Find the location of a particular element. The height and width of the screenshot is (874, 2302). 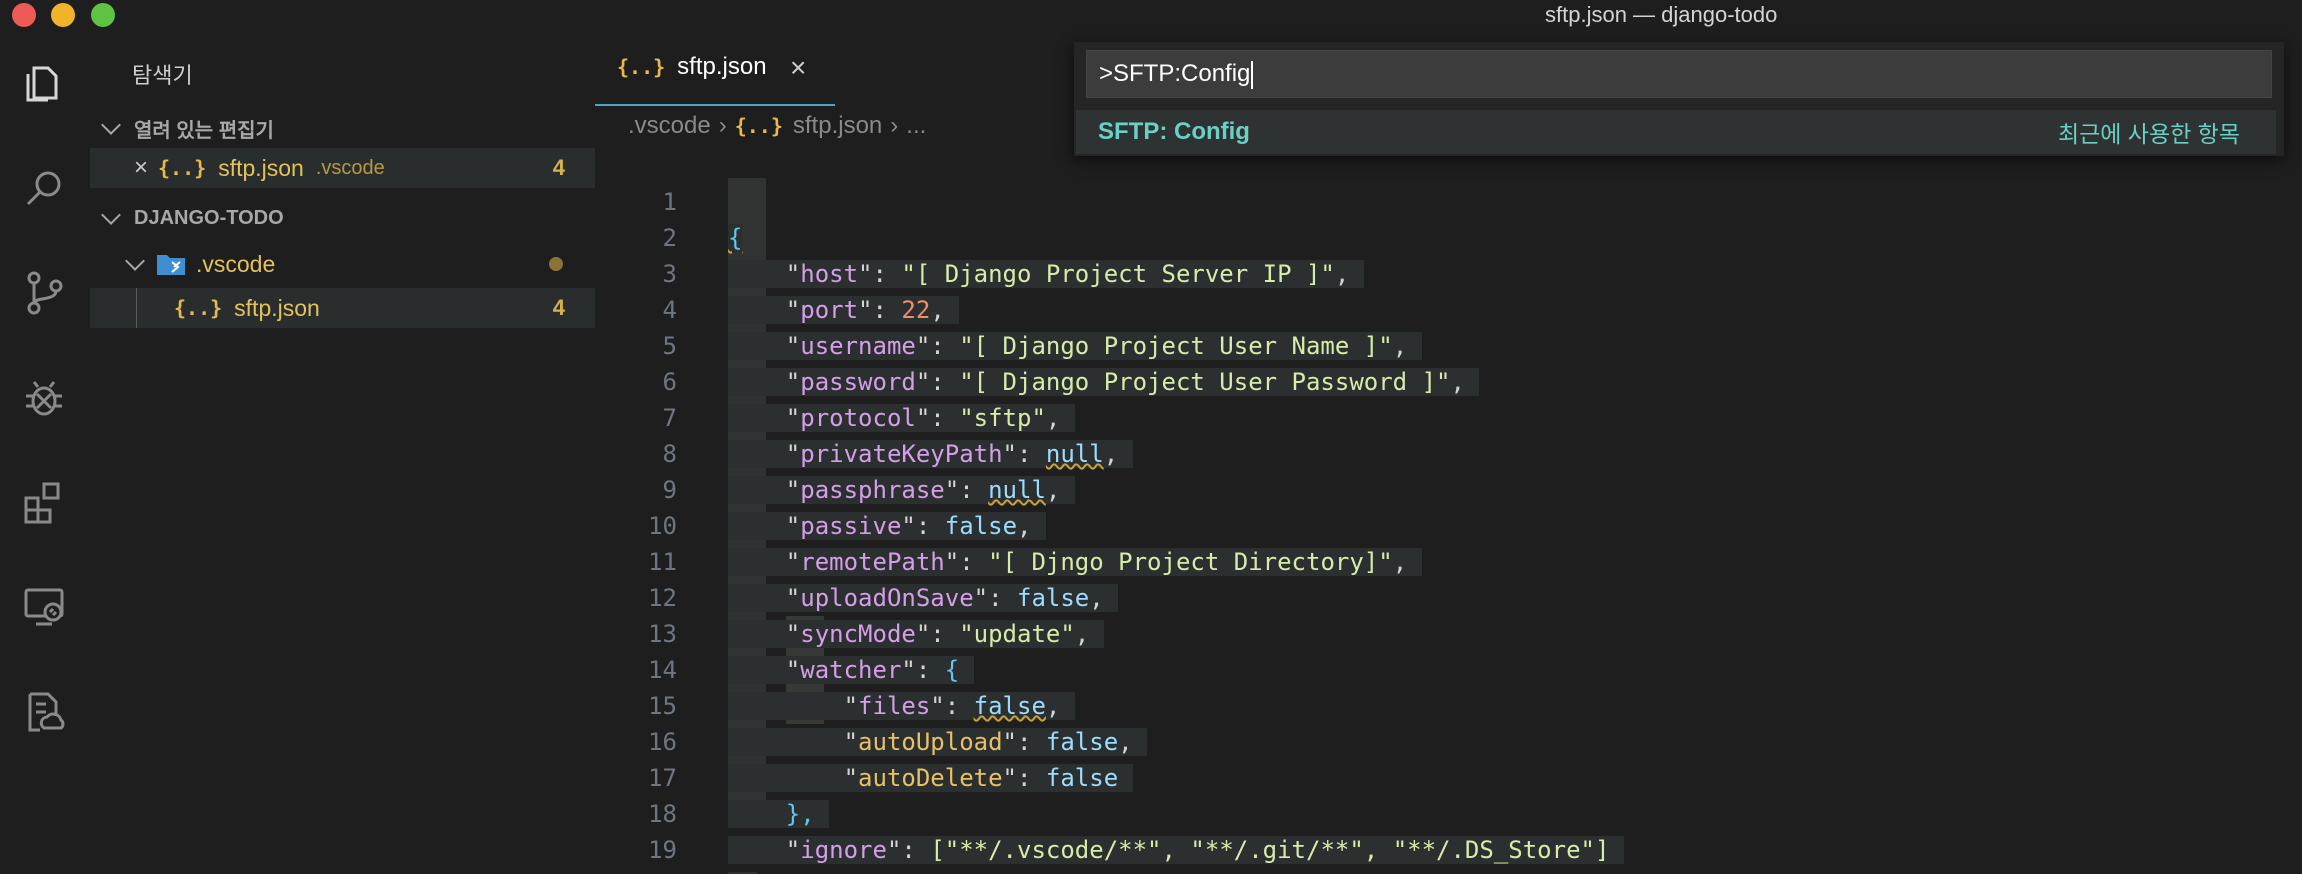

tab-sftp-json: {..} sftp.json × is located at coordinates (715, 68).